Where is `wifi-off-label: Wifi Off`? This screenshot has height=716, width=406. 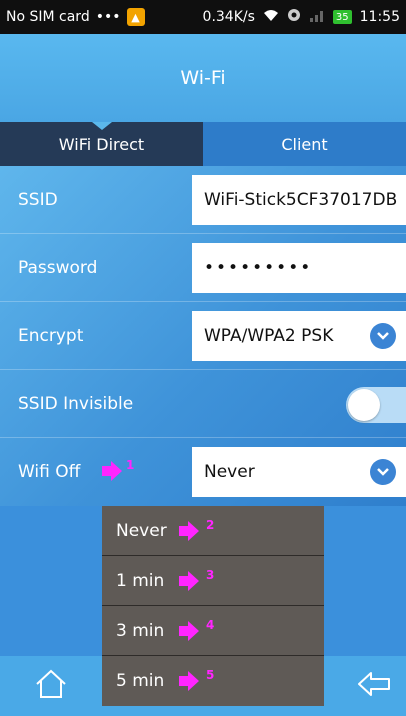 wifi-off-label: Wifi Off is located at coordinates (49, 472).